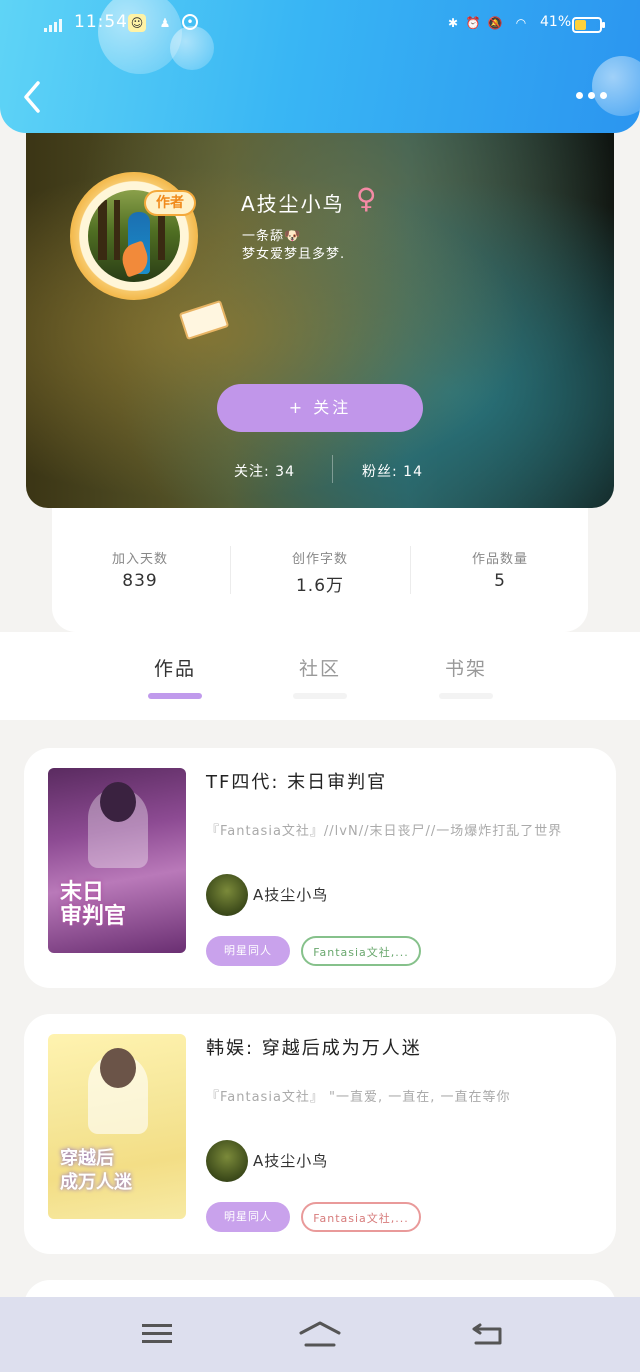 The image size is (640, 1372). I want to click on menu-button, so click(162, 1334).